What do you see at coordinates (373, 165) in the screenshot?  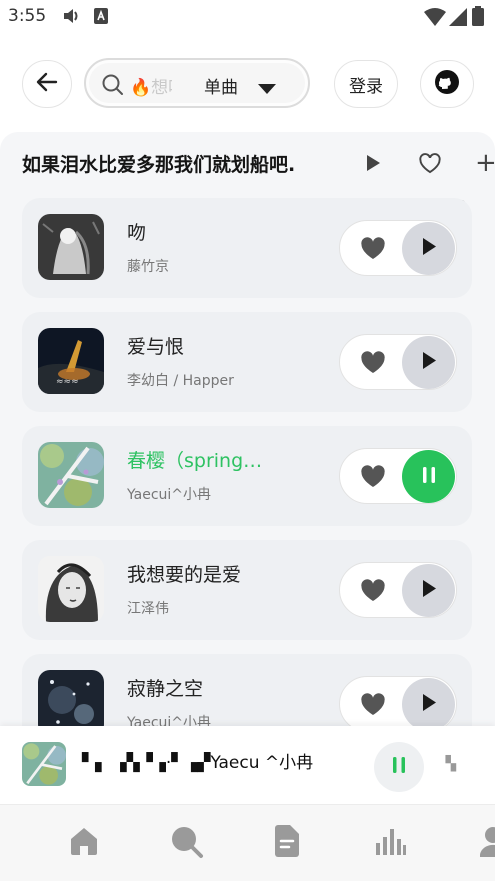 I see `play-all-icon` at bounding box center [373, 165].